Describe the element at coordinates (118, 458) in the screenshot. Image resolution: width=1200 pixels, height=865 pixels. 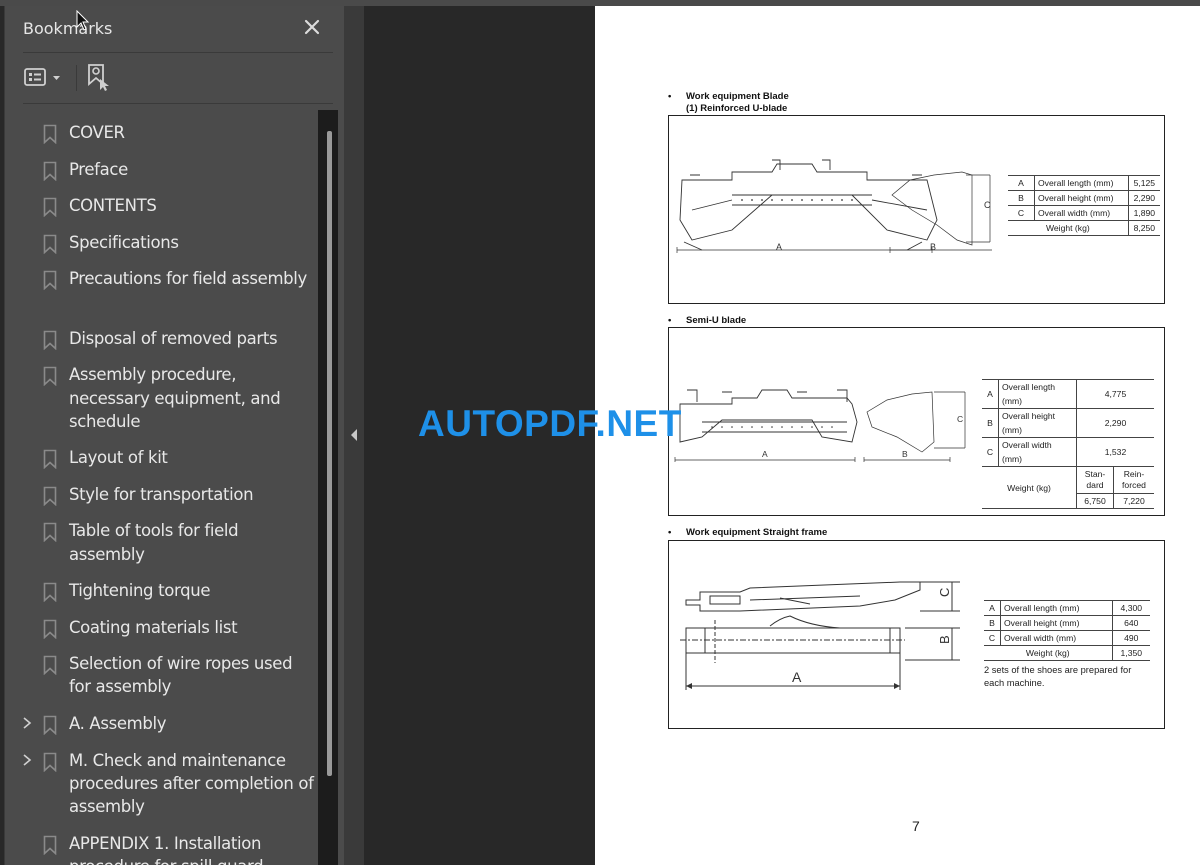
I see `bookmark-label: Layout of kit` at that location.